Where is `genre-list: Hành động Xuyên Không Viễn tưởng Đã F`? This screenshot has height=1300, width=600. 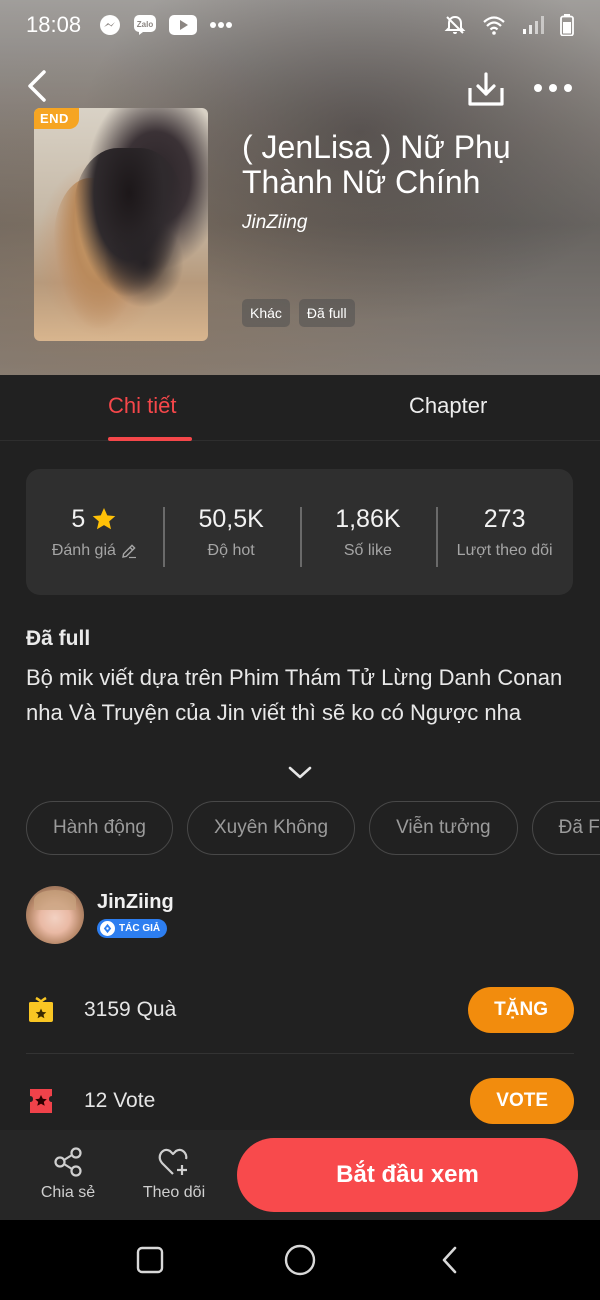
genre-list: Hành động Xuyên Không Viễn tưởng Đã F is located at coordinates (313, 828).